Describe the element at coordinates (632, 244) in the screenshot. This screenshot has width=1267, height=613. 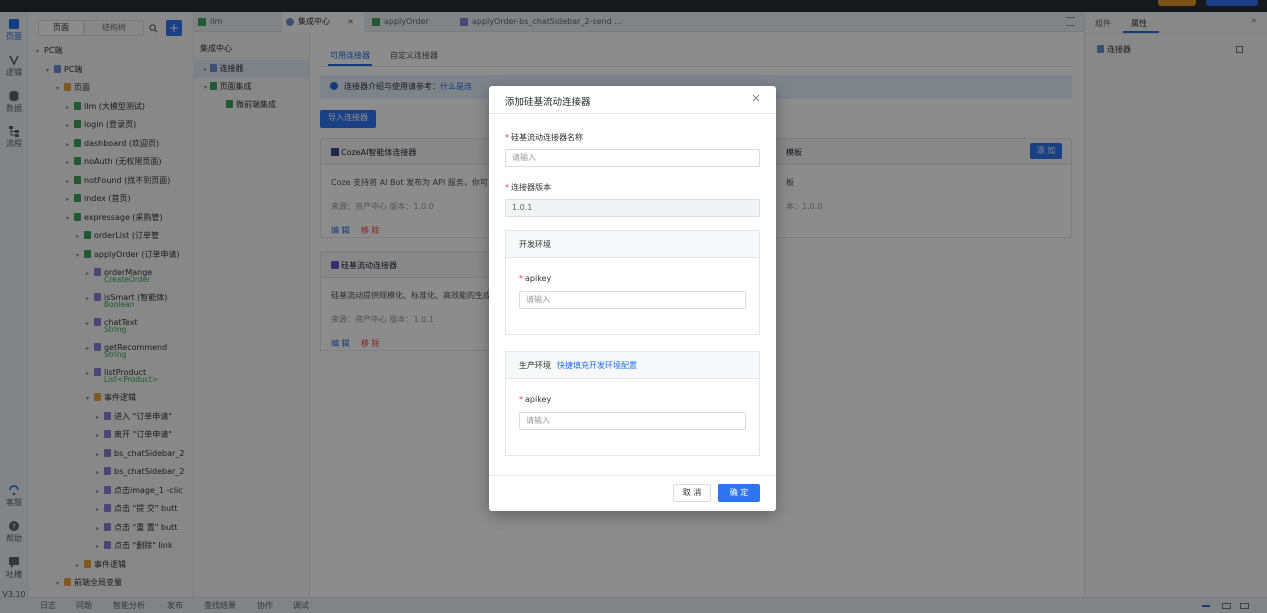
I see `dev-env-title: 开发环境` at that location.